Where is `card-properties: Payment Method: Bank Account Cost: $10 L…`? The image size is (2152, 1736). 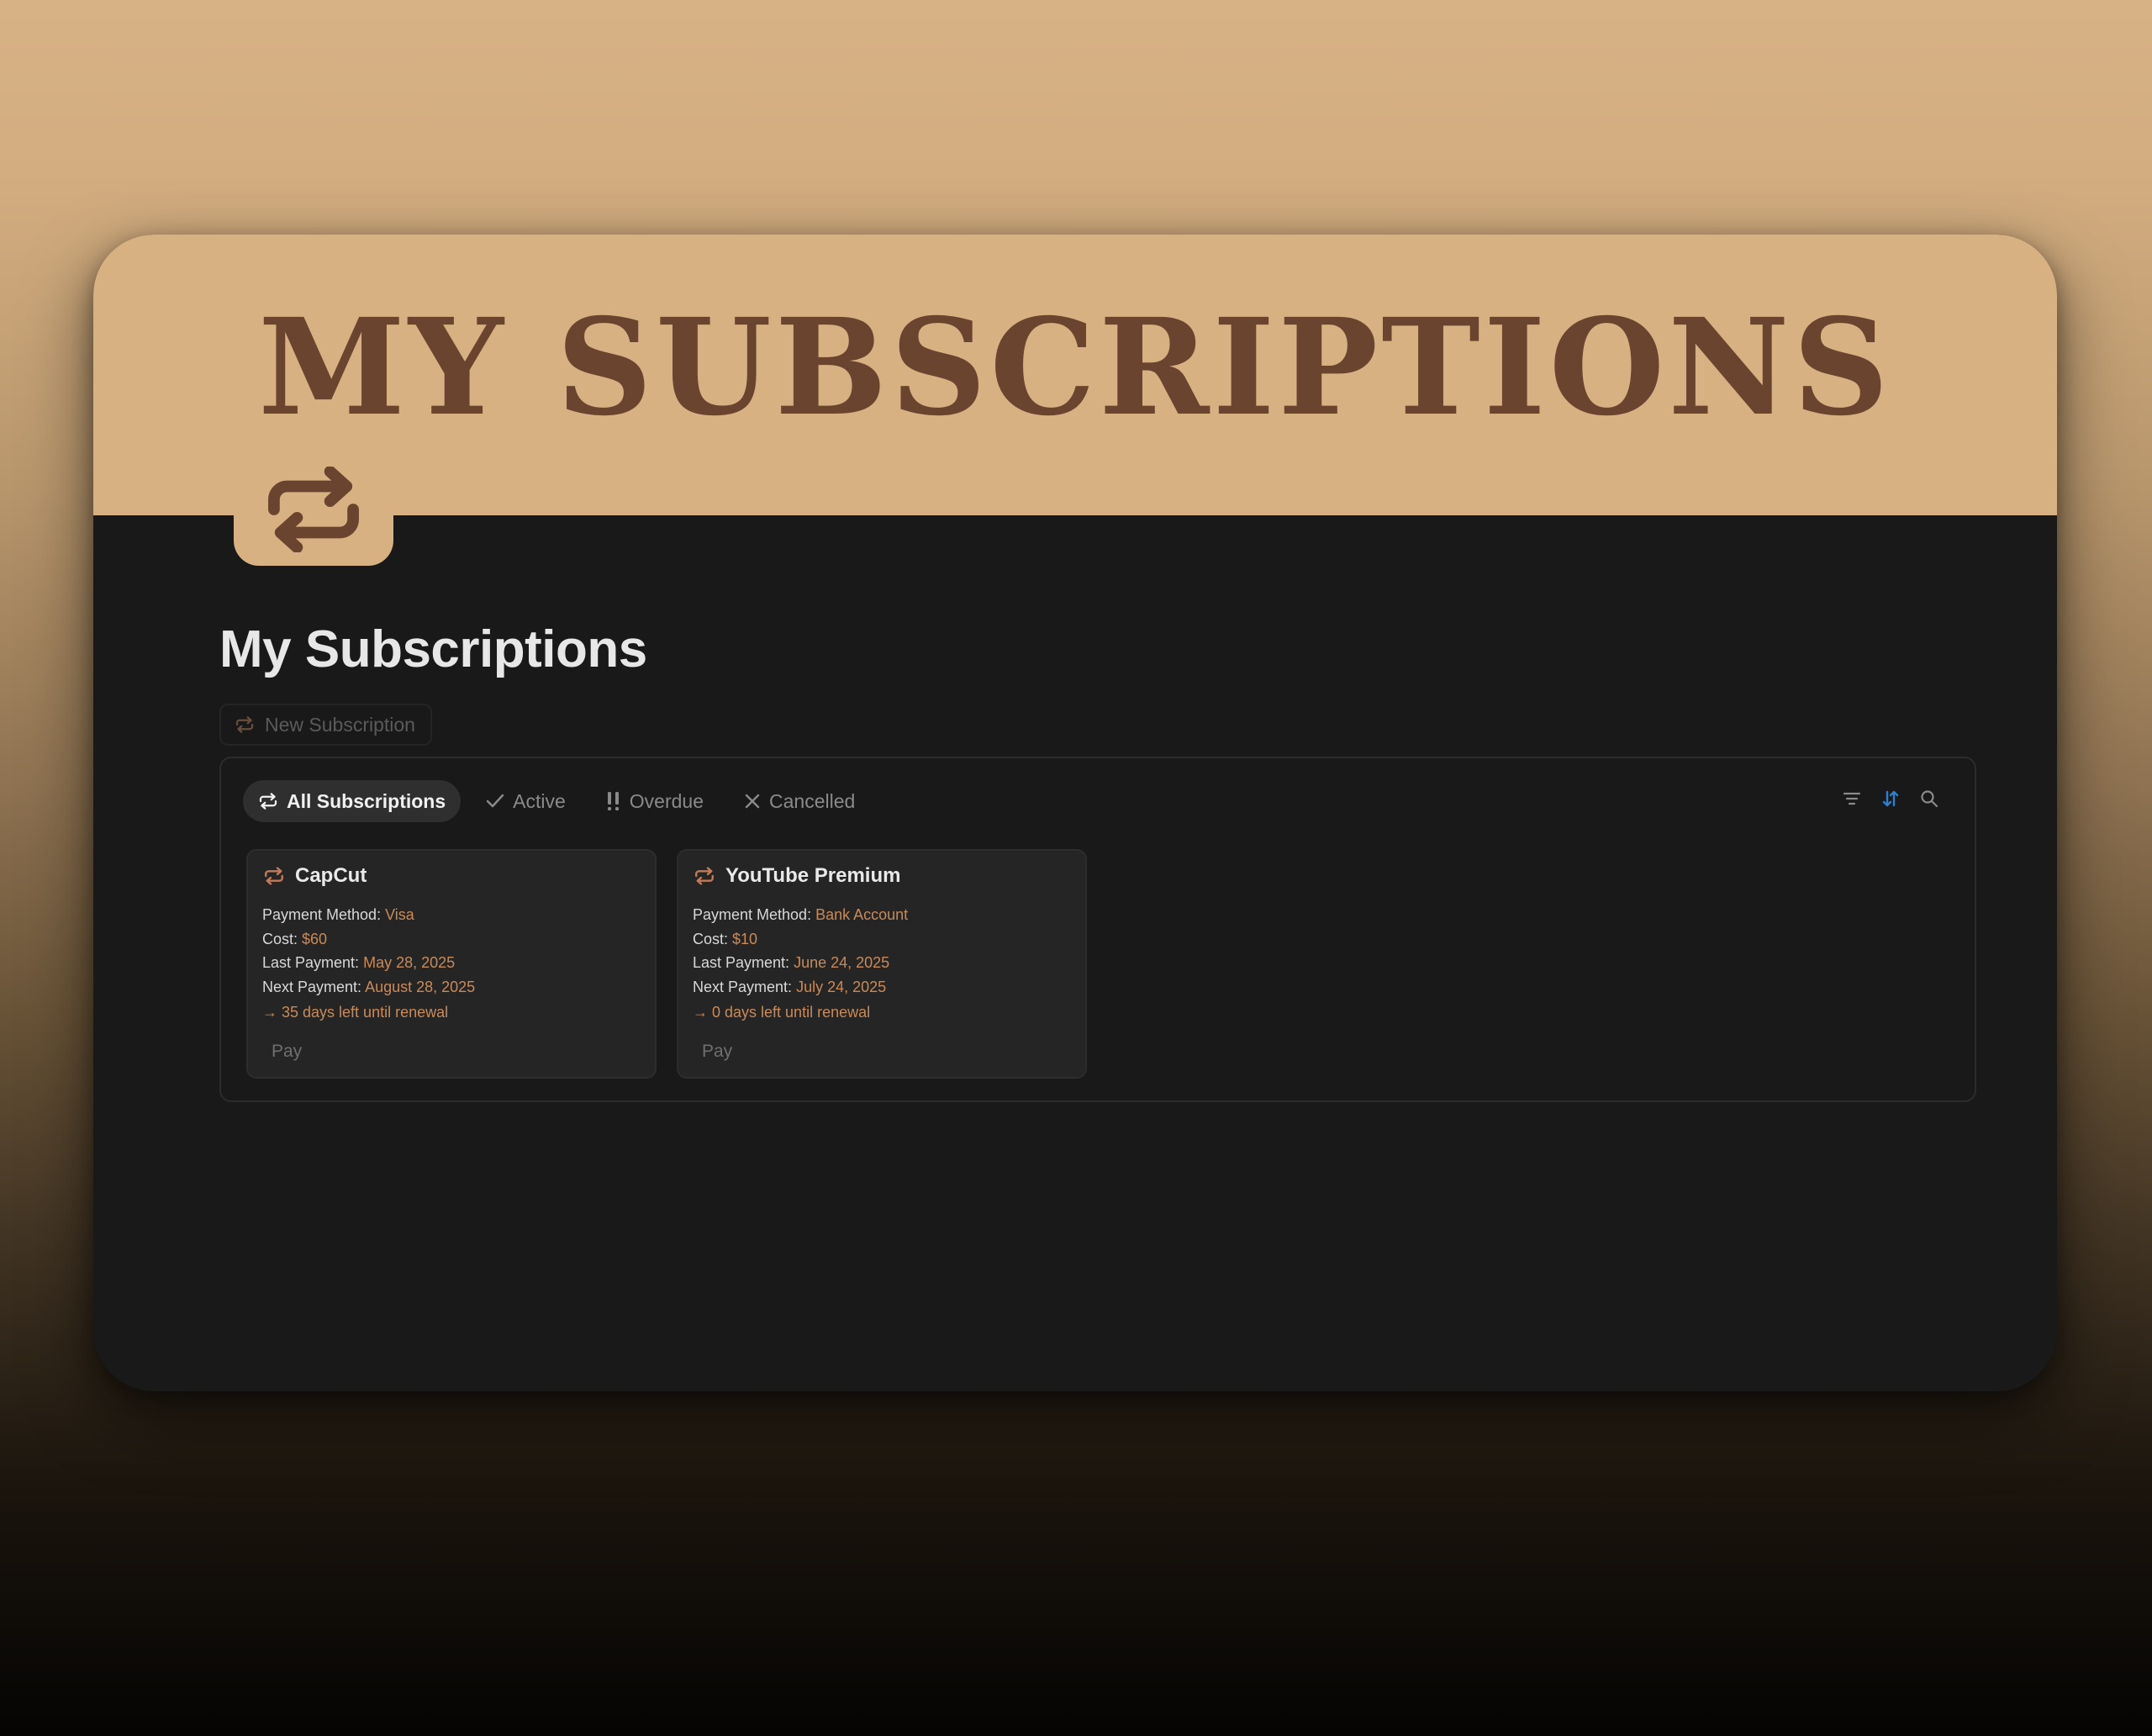
card-properties: Payment Method: Bank Account Cost: $10 L… is located at coordinates (800, 951).